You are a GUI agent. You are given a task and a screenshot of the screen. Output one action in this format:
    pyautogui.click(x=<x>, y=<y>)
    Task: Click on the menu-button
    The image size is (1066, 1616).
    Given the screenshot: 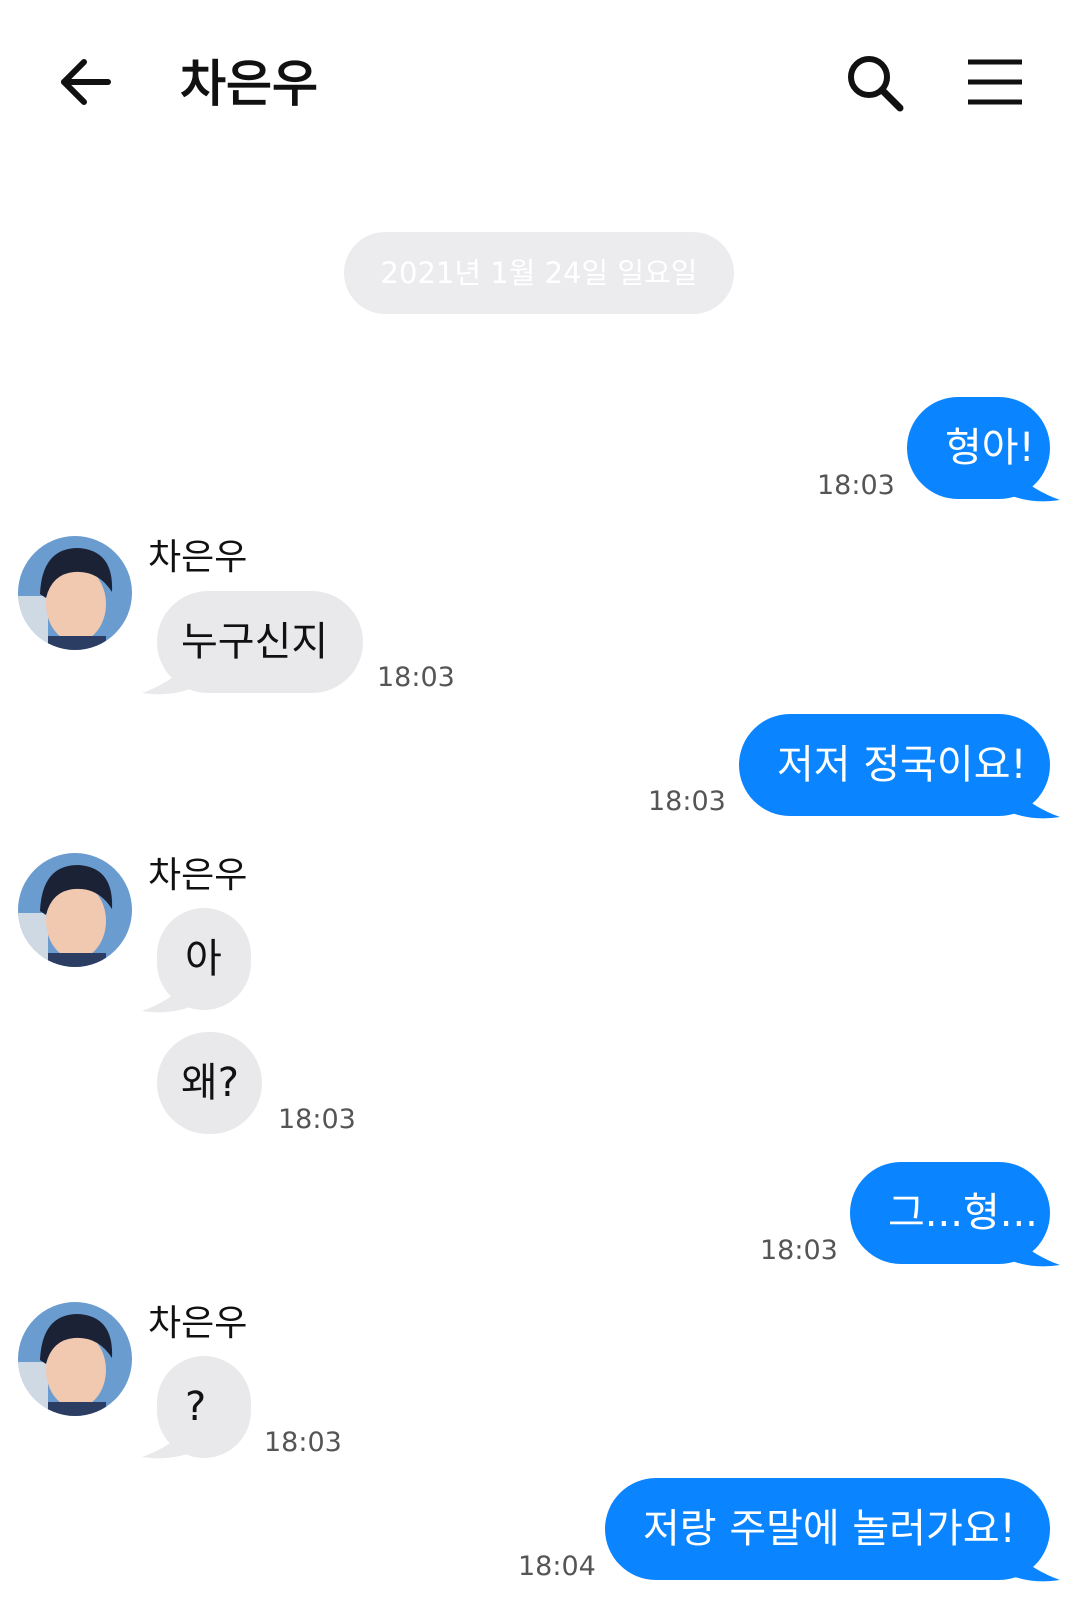 What is the action you would take?
    pyautogui.click(x=996, y=84)
    